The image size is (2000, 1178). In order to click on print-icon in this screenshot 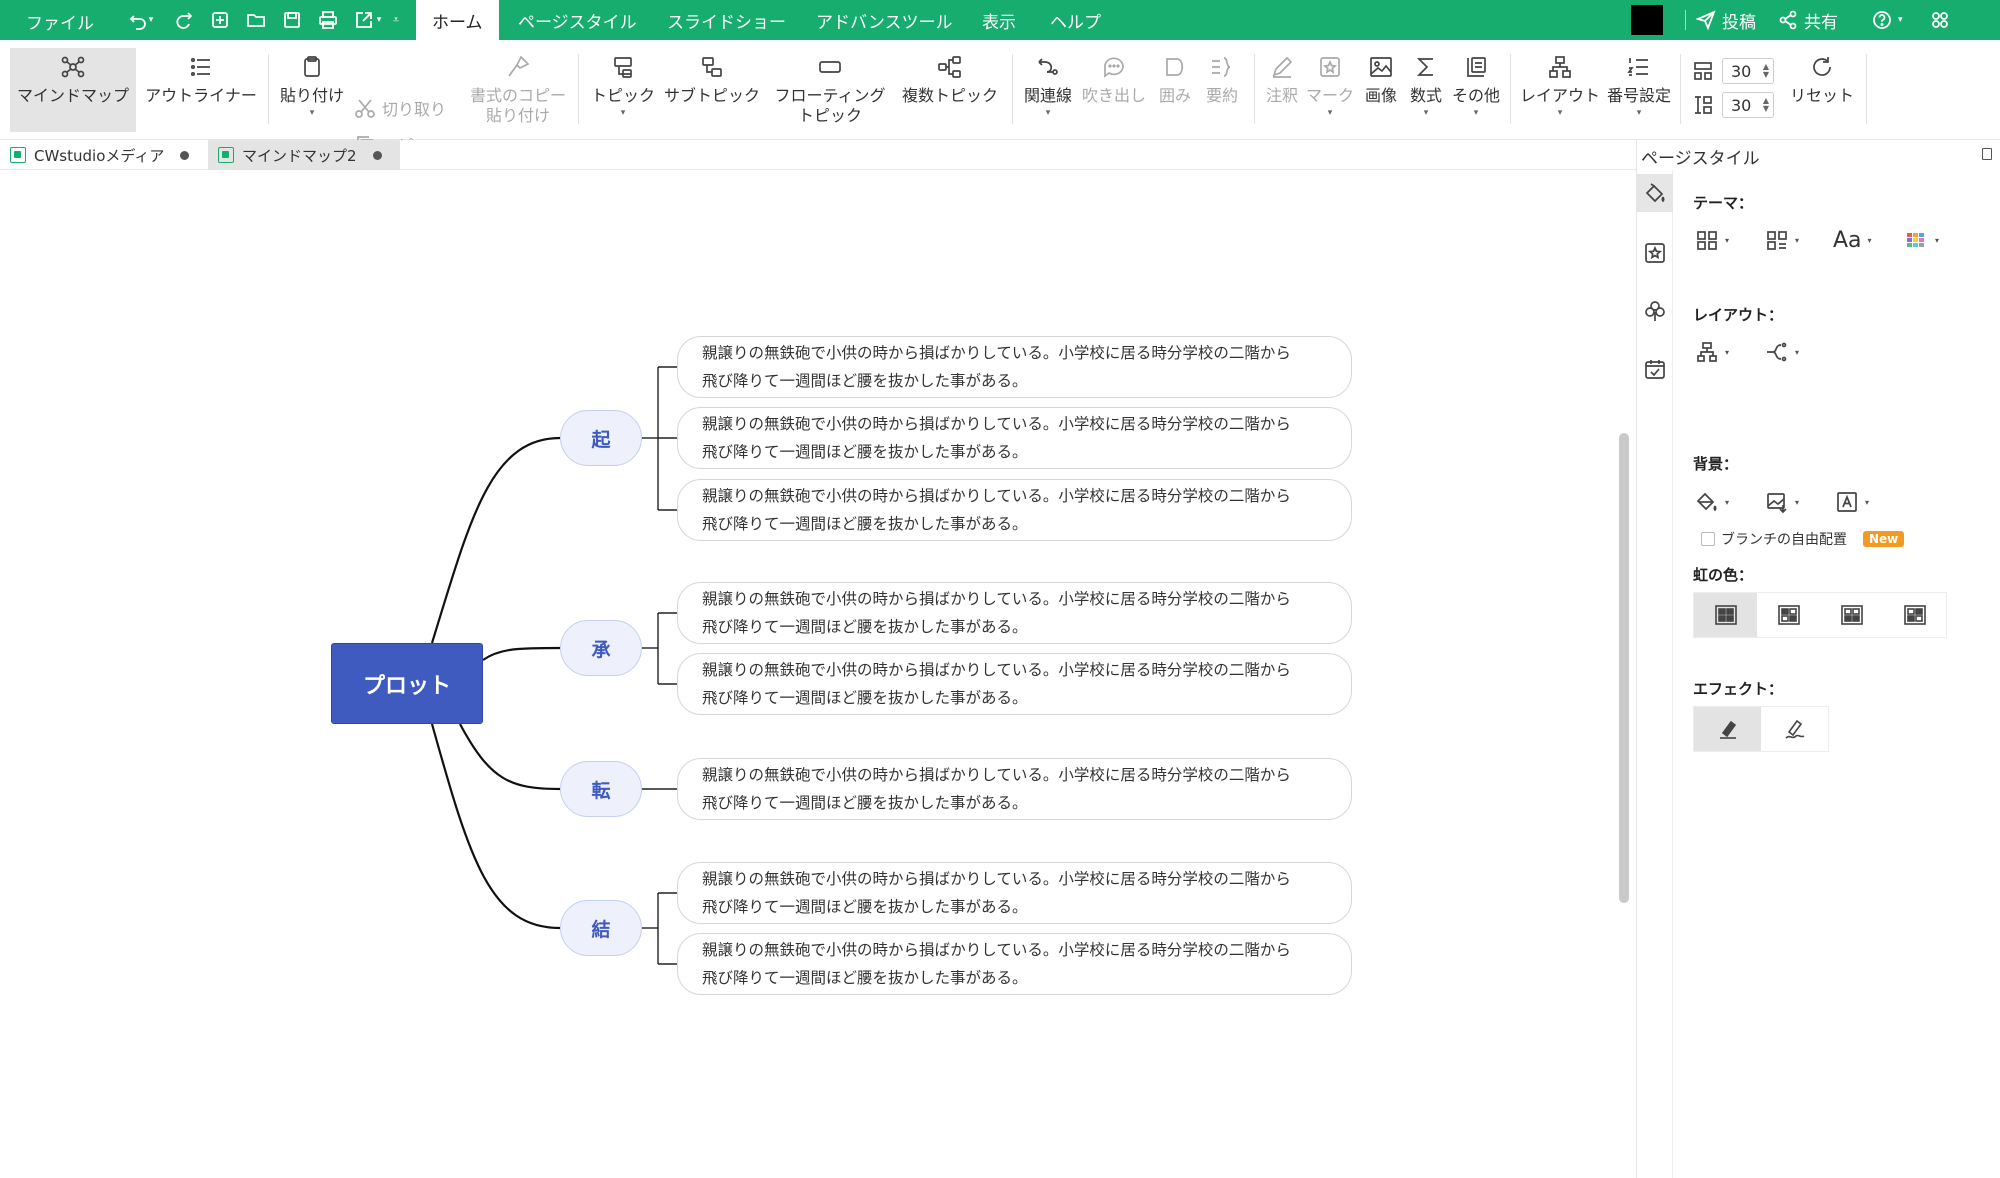, I will do `click(328, 20)`.